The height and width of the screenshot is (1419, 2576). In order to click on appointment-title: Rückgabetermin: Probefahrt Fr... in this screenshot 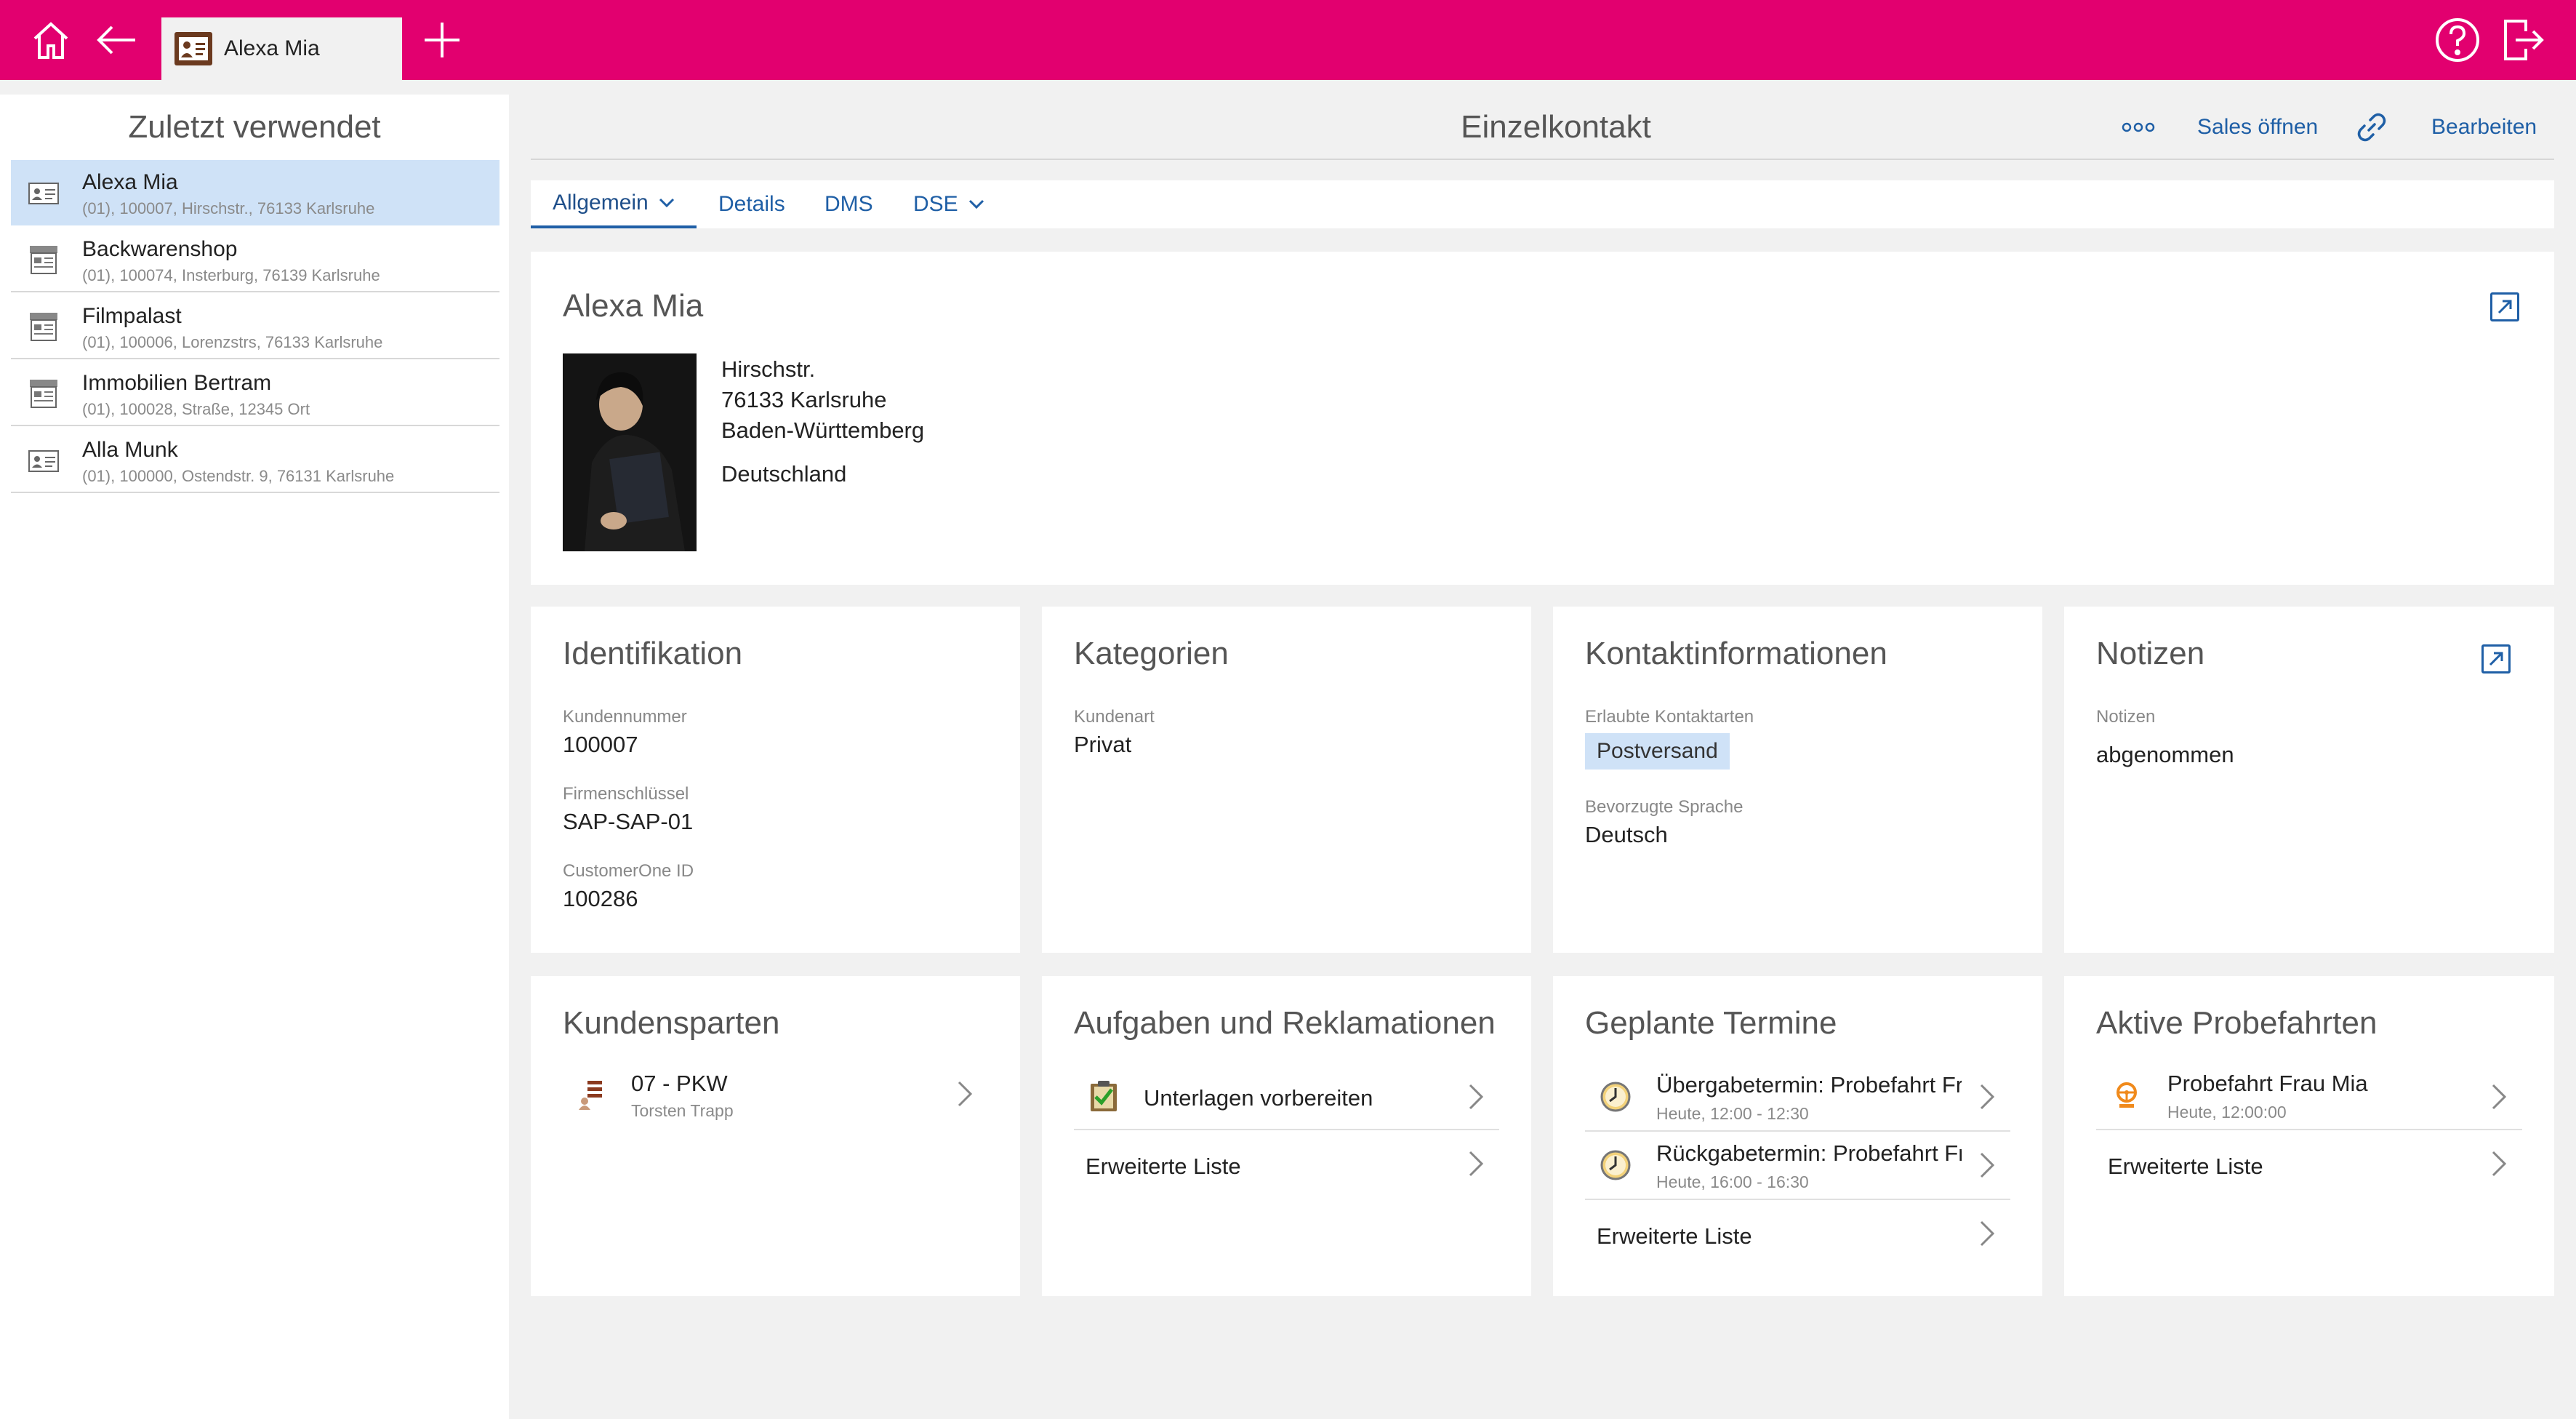, I will do `click(1809, 1153)`.